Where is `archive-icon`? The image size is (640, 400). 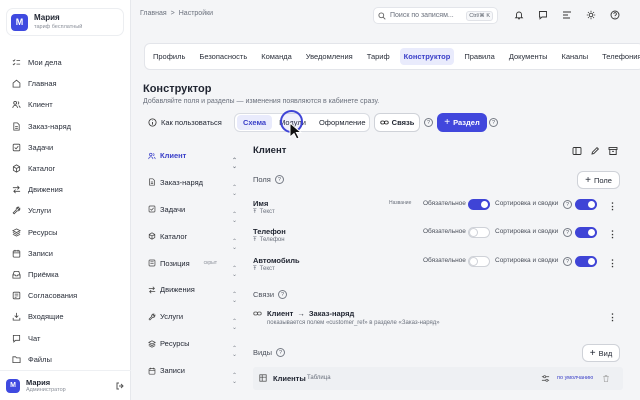 archive-icon is located at coordinates (613, 151).